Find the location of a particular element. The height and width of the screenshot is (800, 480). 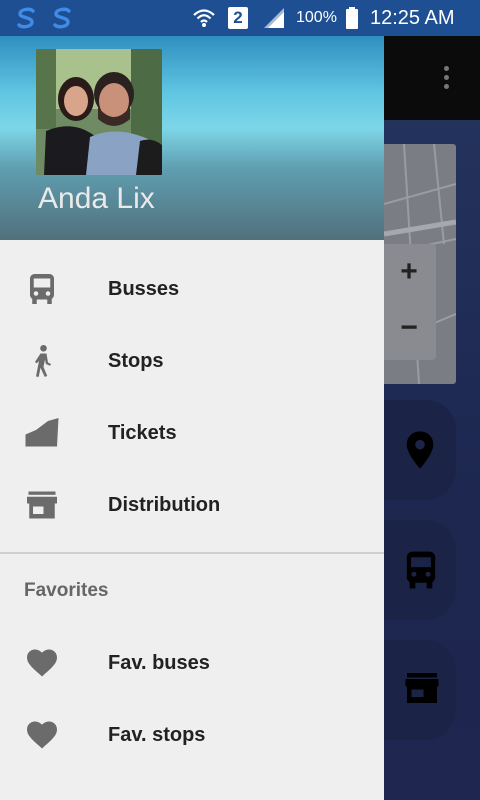

menu-item-label: Tickets is located at coordinates (142, 433).